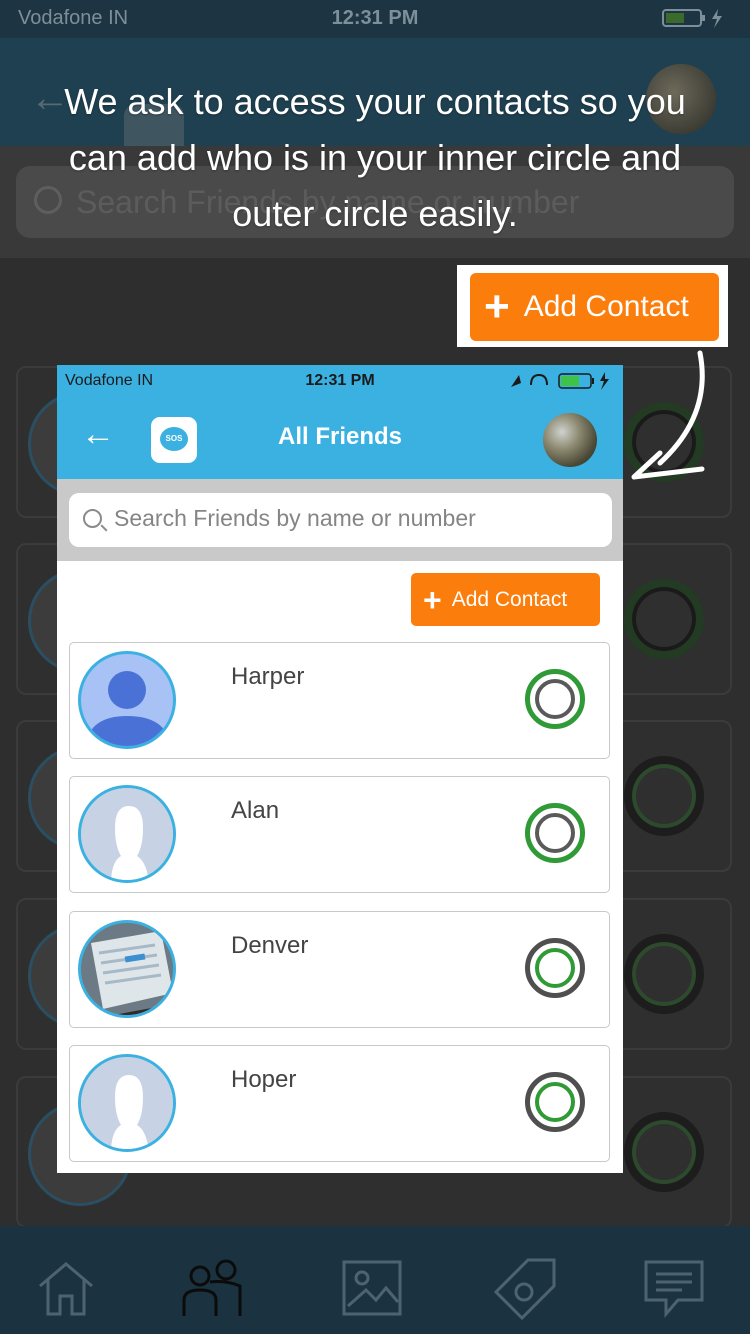  Describe the element at coordinates (339, 834) in the screenshot. I see `friend-card: Alan` at that location.